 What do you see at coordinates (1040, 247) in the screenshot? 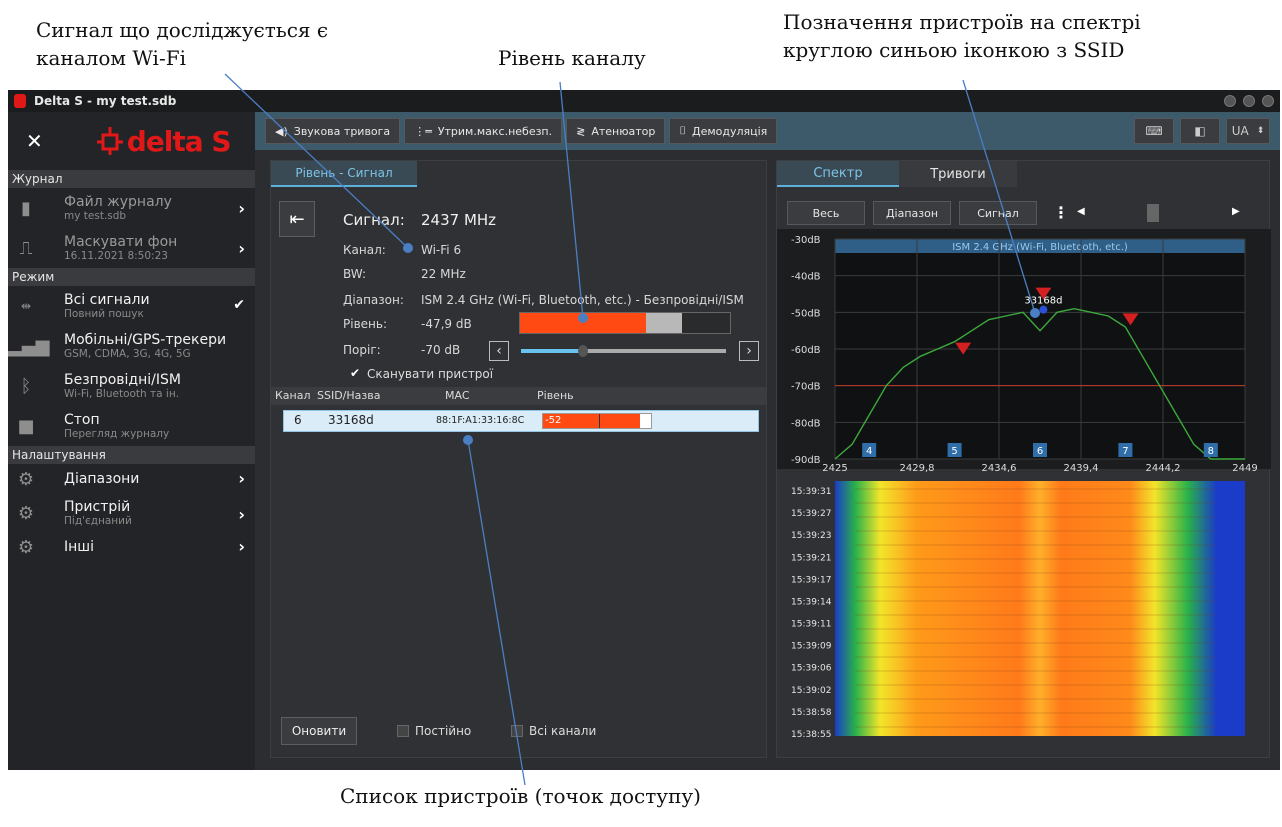
I see `band-label: ISM 2.4 GHz (Wi-Fi, Bluetooth, etc.)` at bounding box center [1040, 247].